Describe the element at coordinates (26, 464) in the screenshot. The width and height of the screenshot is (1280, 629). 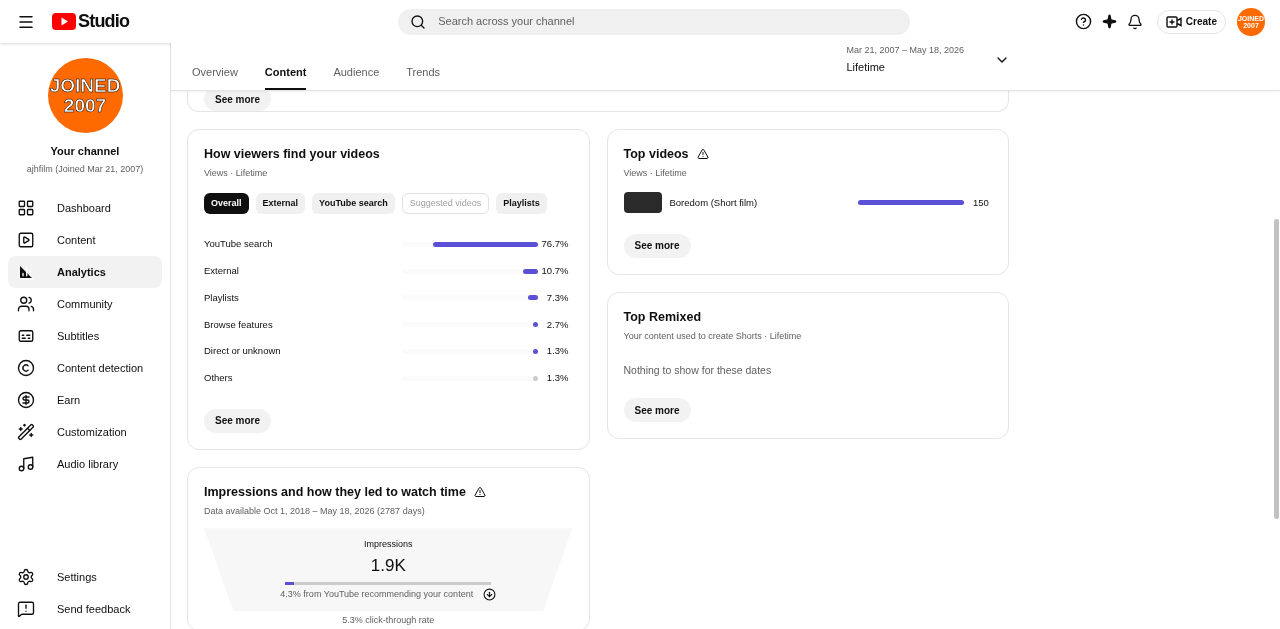
I see `music-icon` at that location.